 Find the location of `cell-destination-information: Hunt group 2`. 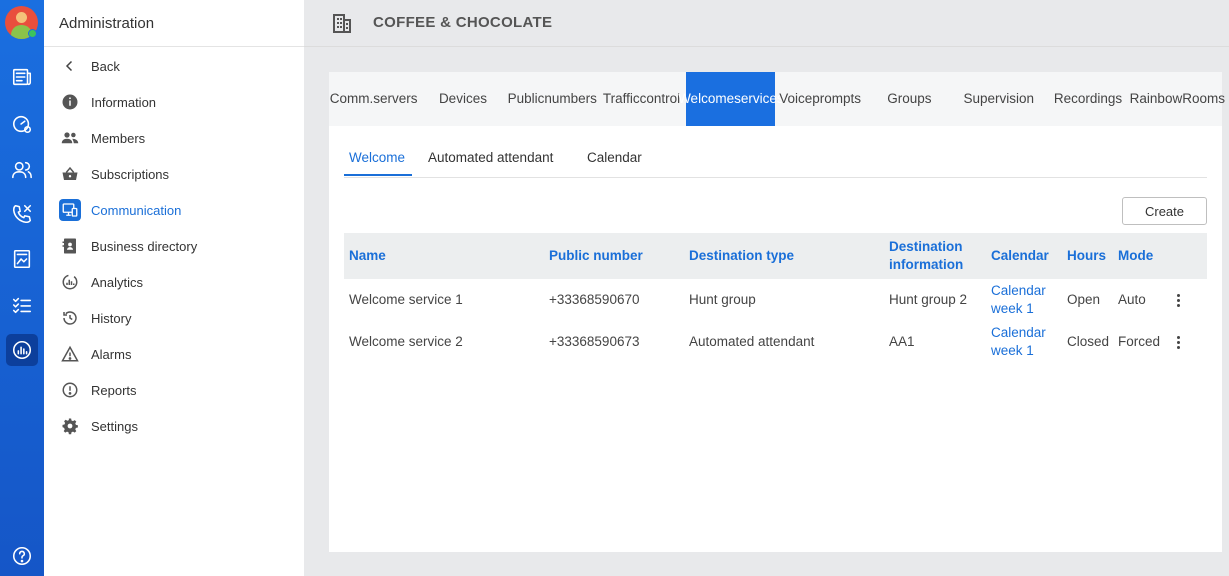

cell-destination-information: Hunt group 2 is located at coordinates (928, 299).